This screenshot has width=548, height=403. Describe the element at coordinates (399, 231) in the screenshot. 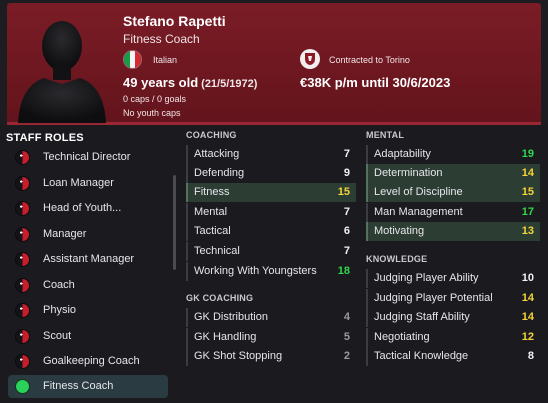

I see `attr-name: Motivating` at that location.